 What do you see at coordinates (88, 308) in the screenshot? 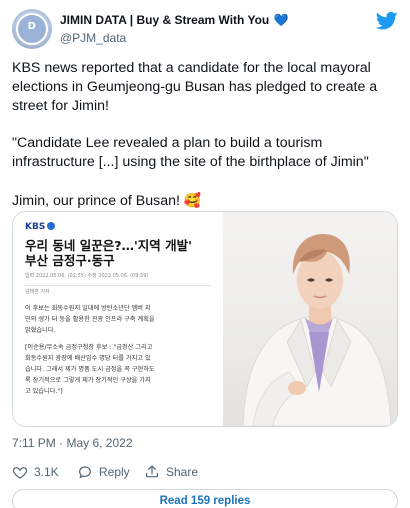
I see `article-body-line-1: 이 후보는 회동수원지 일대에 방탄소년단 멤버 지` at bounding box center [88, 308].